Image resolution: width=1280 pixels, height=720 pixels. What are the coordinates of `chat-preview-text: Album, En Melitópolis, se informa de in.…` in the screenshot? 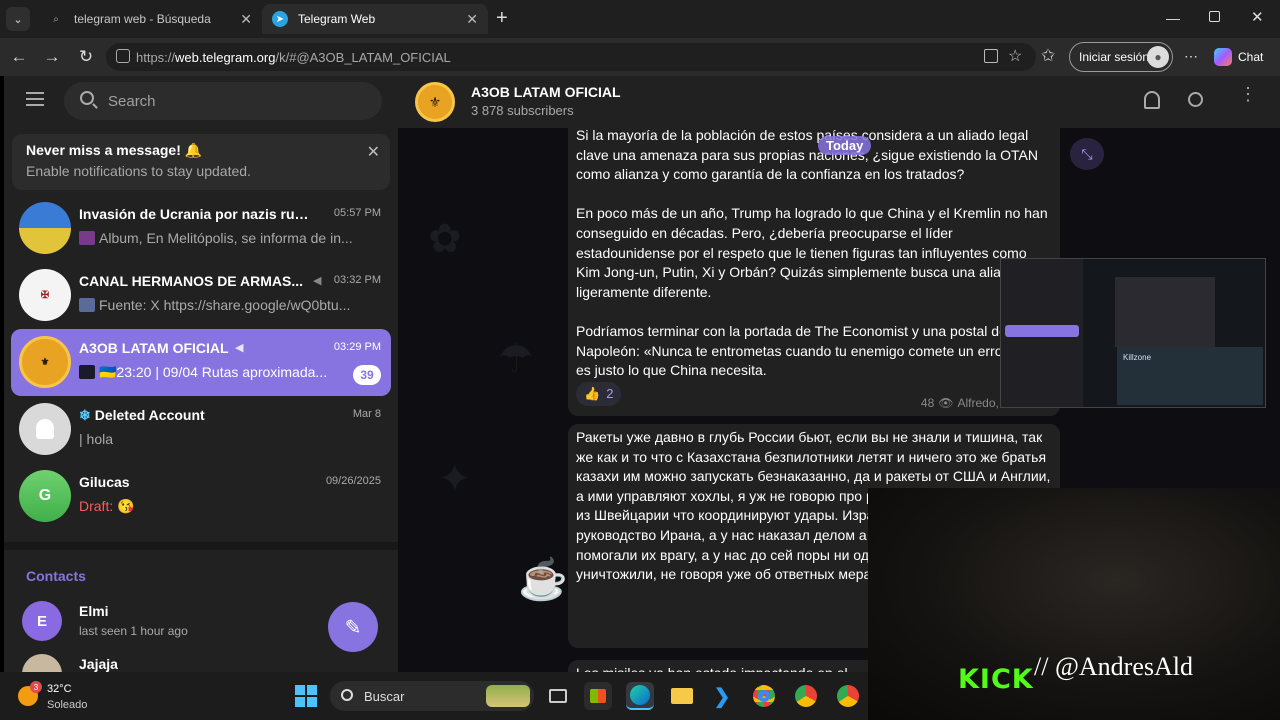 It's located at (226, 238).